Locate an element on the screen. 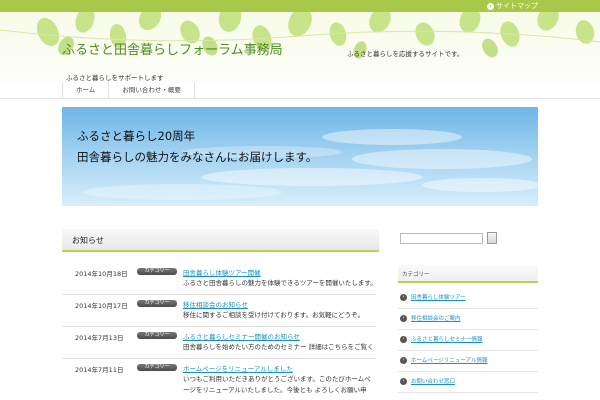 The height and width of the screenshot is (400, 600). sidebar-link-item: › お問い合わせ窓口 is located at coordinates (468, 382).